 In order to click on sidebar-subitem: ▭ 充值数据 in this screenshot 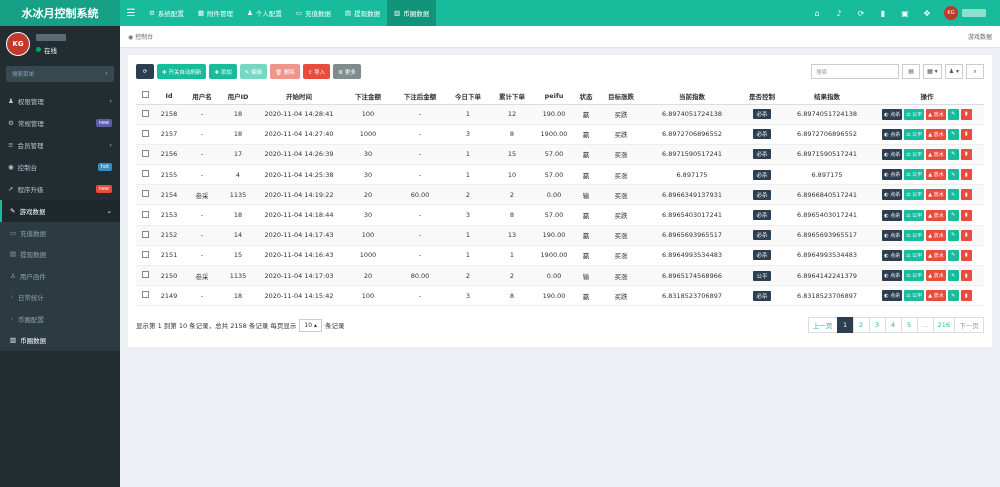, I will do `click(60, 233)`.